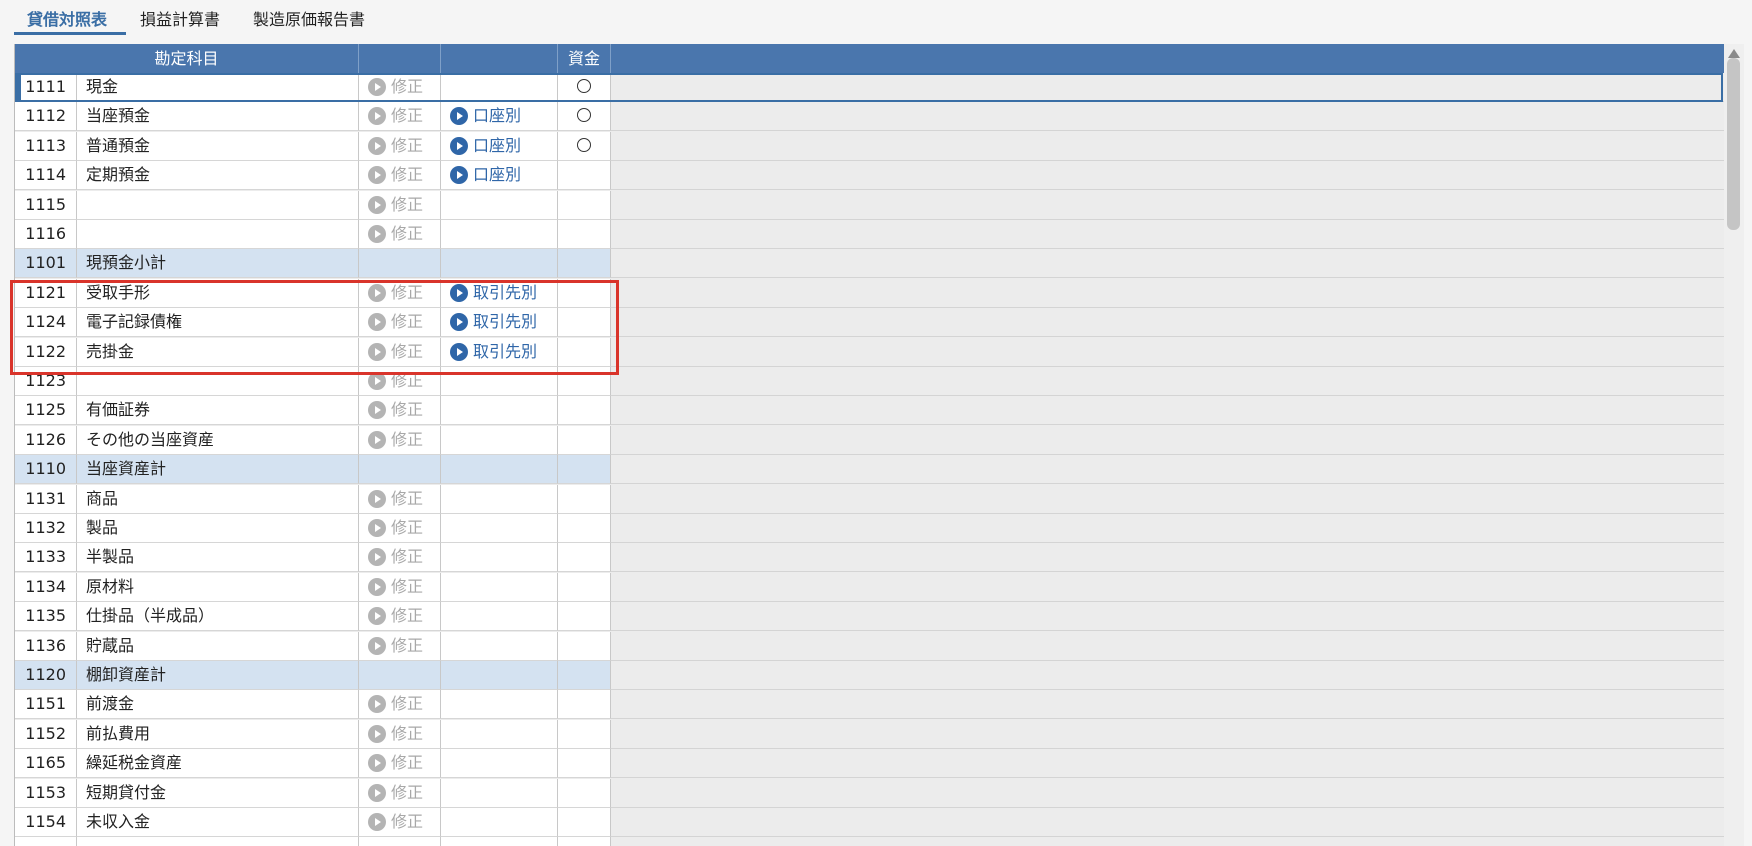 This screenshot has width=1752, height=846. I want to click on column-header-funds: 資金, so click(584, 58).